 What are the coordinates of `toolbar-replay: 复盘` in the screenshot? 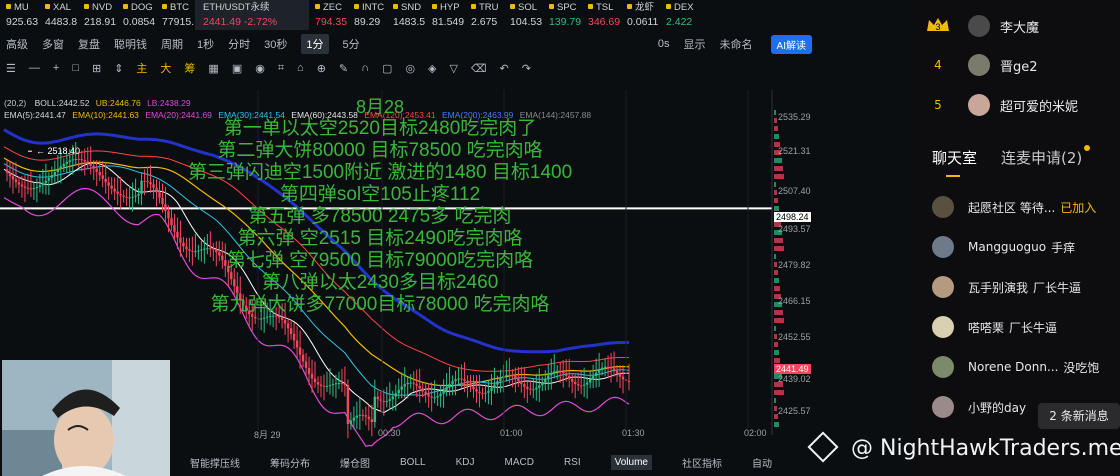 It's located at (89, 44).